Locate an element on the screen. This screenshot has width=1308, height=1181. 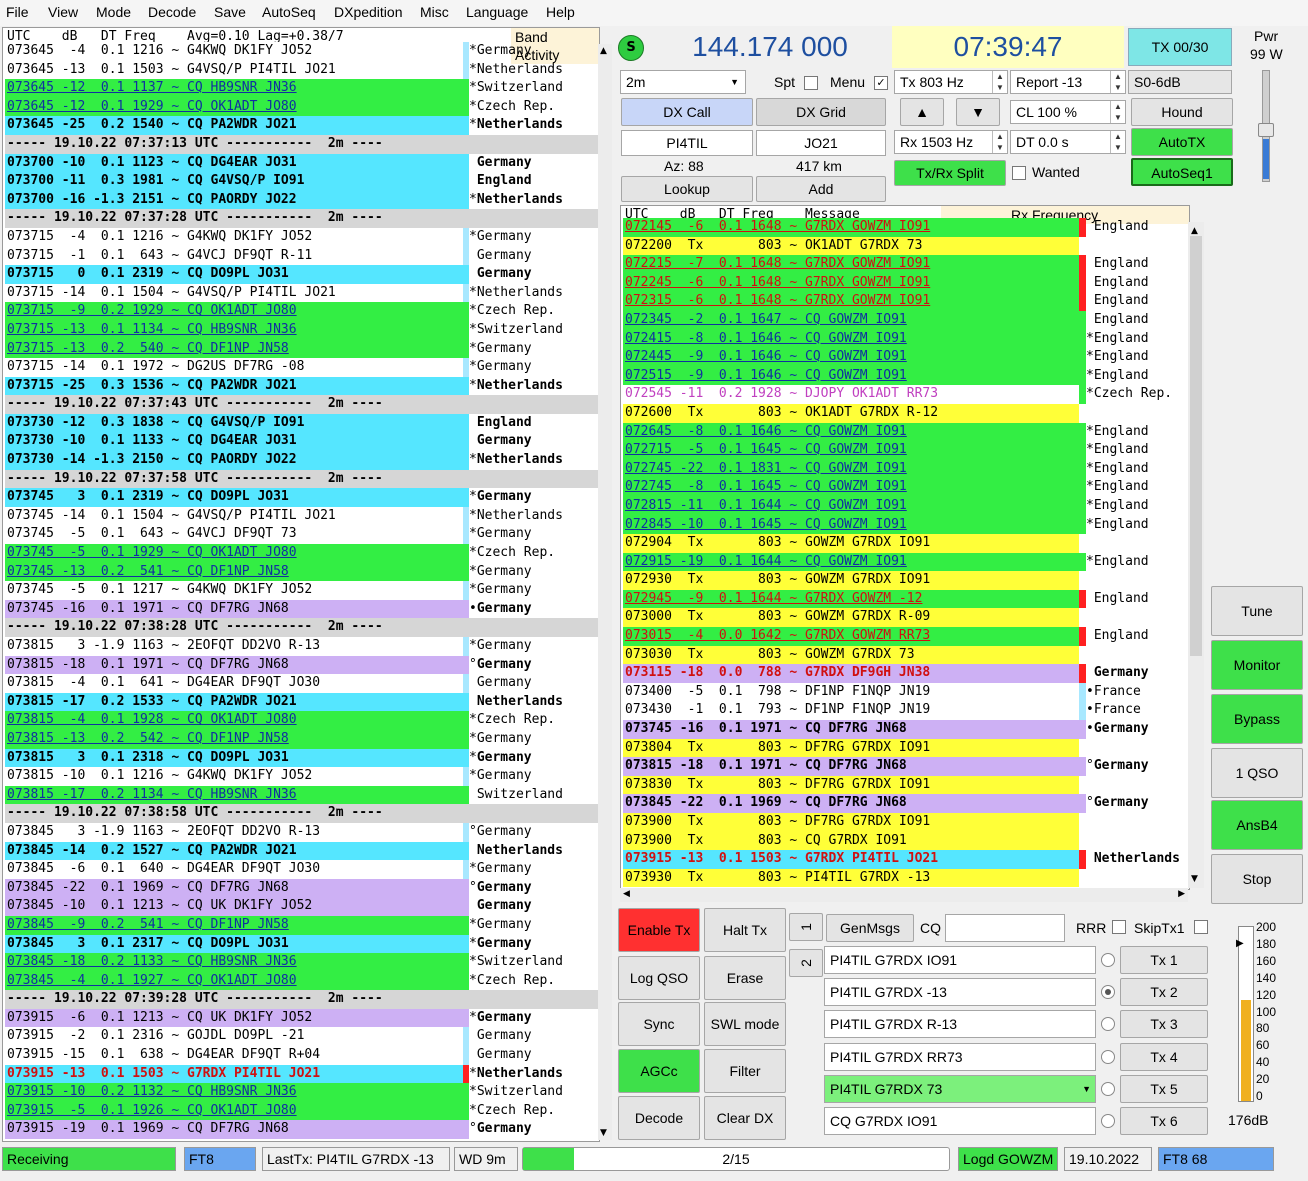
menu-file: File is located at coordinates (17, 12).